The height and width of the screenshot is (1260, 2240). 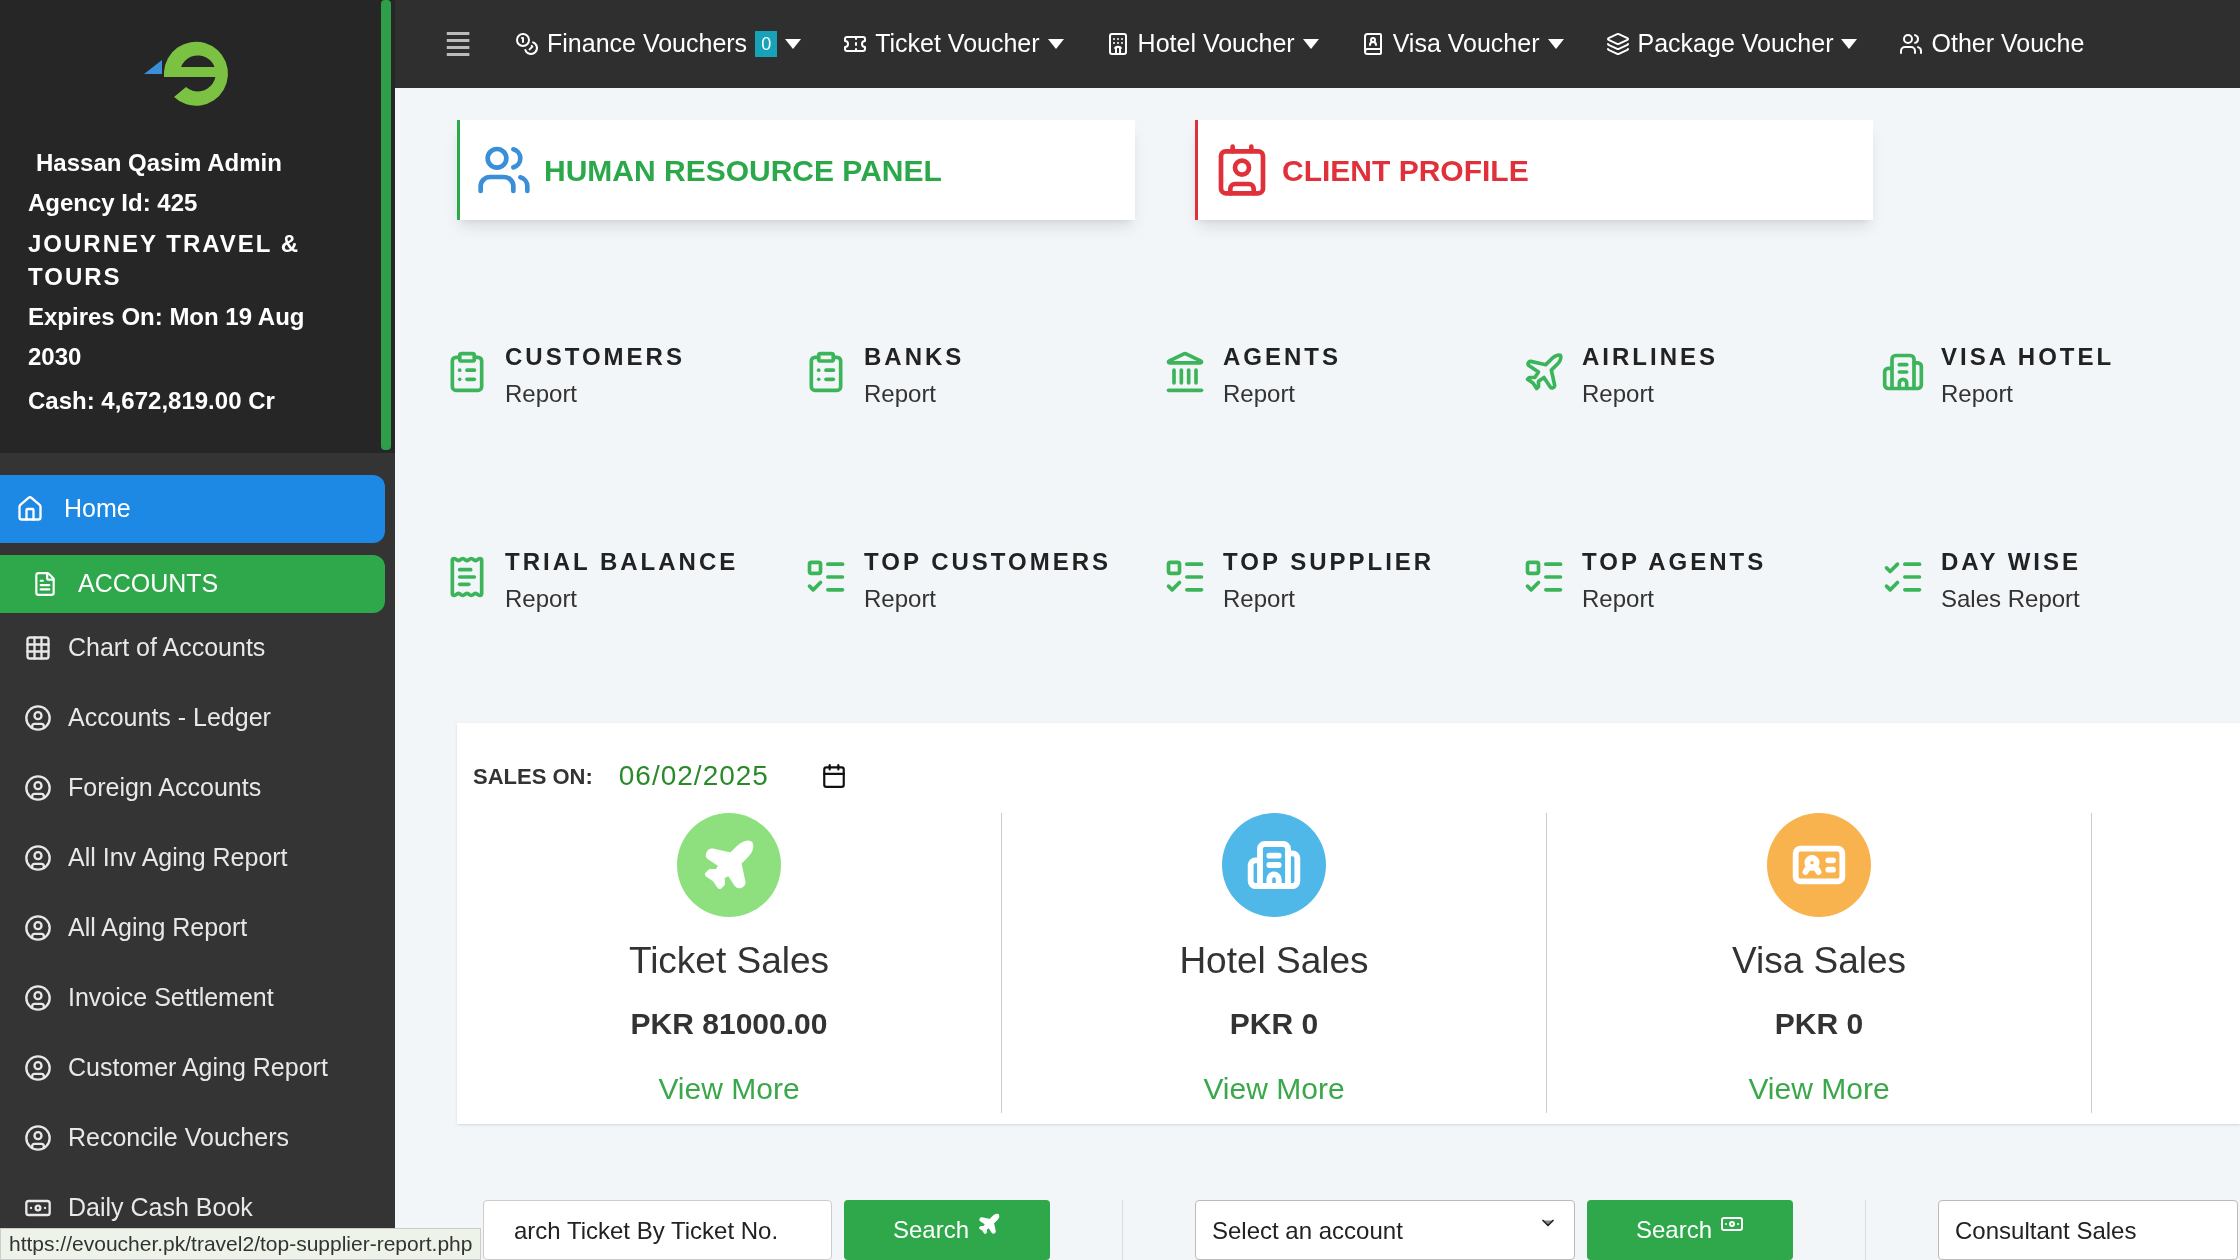 I want to click on panel-title: HUMAN RESOURCE PANEL, so click(x=743, y=170).